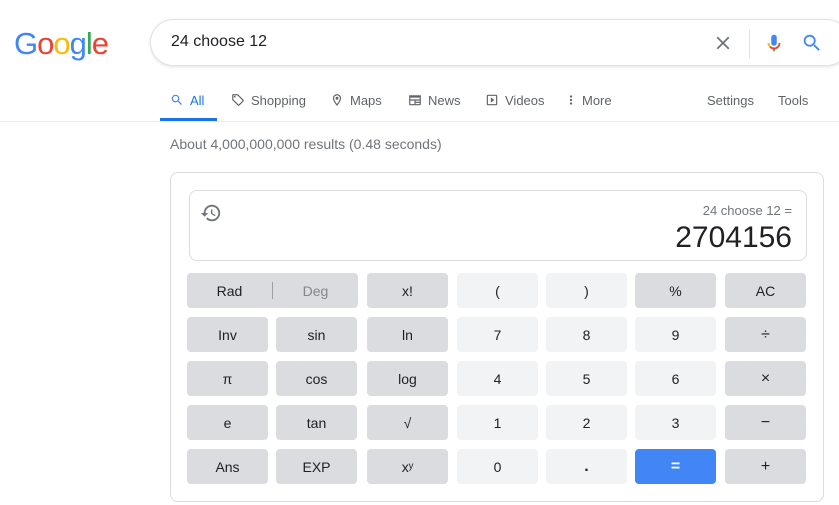 The image size is (839, 505). What do you see at coordinates (525, 100) in the screenshot?
I see `tab-label: Videos` at bounding box center [525, 100].